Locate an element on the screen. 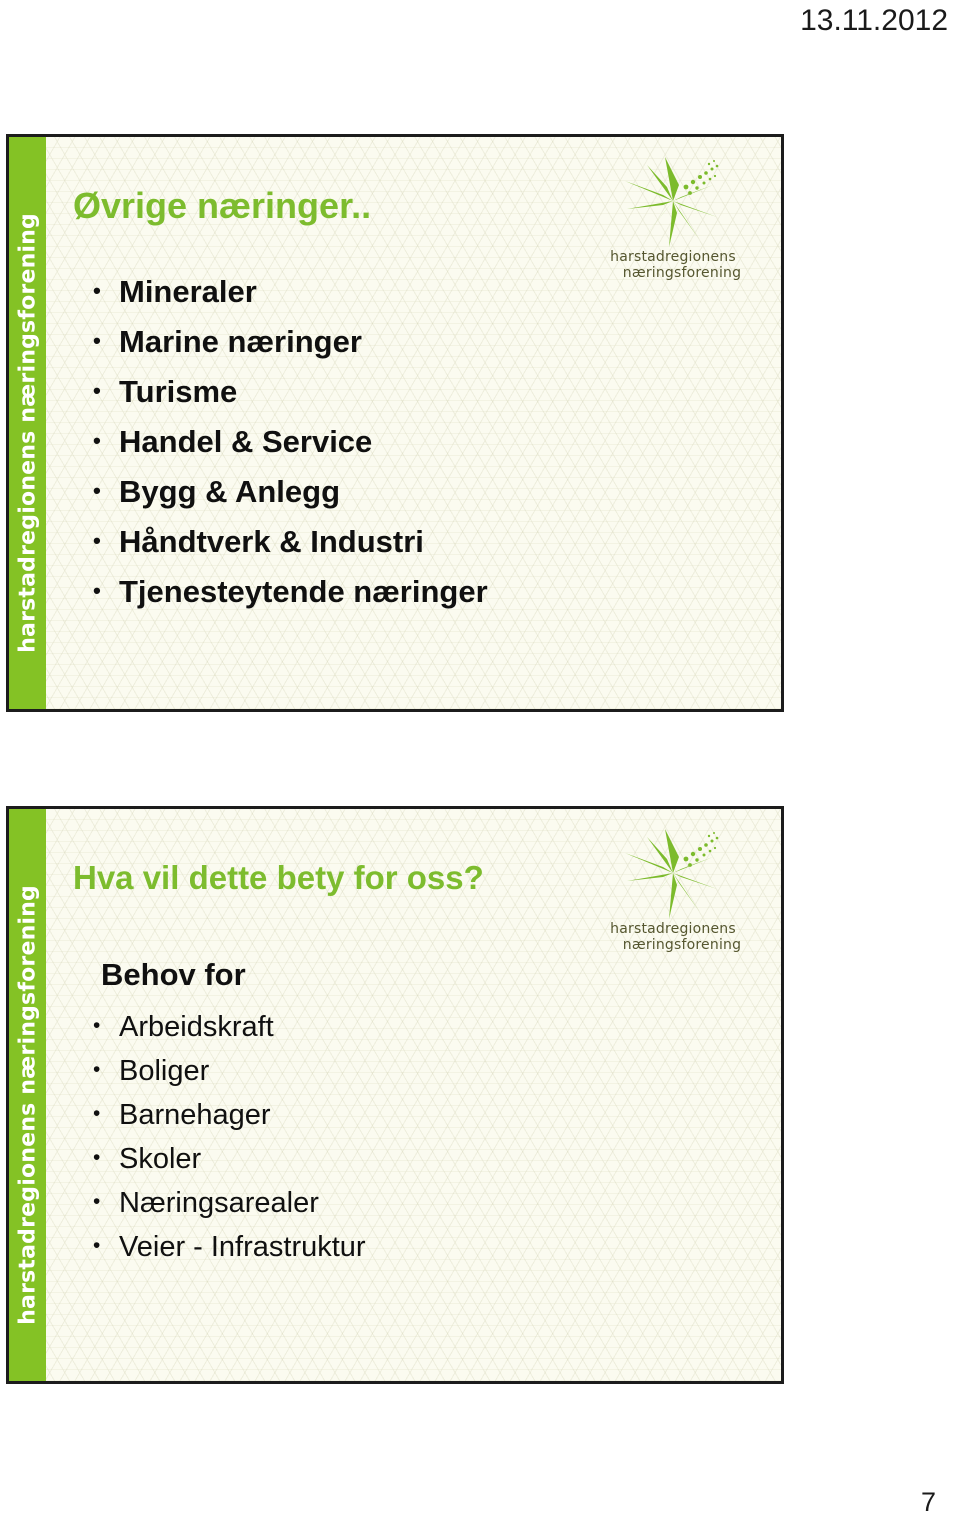 Image resolution: width=960 pixels, height=1526 pixels. slide-title: Øvrige næringer.. is located at coordinates (222, 205).